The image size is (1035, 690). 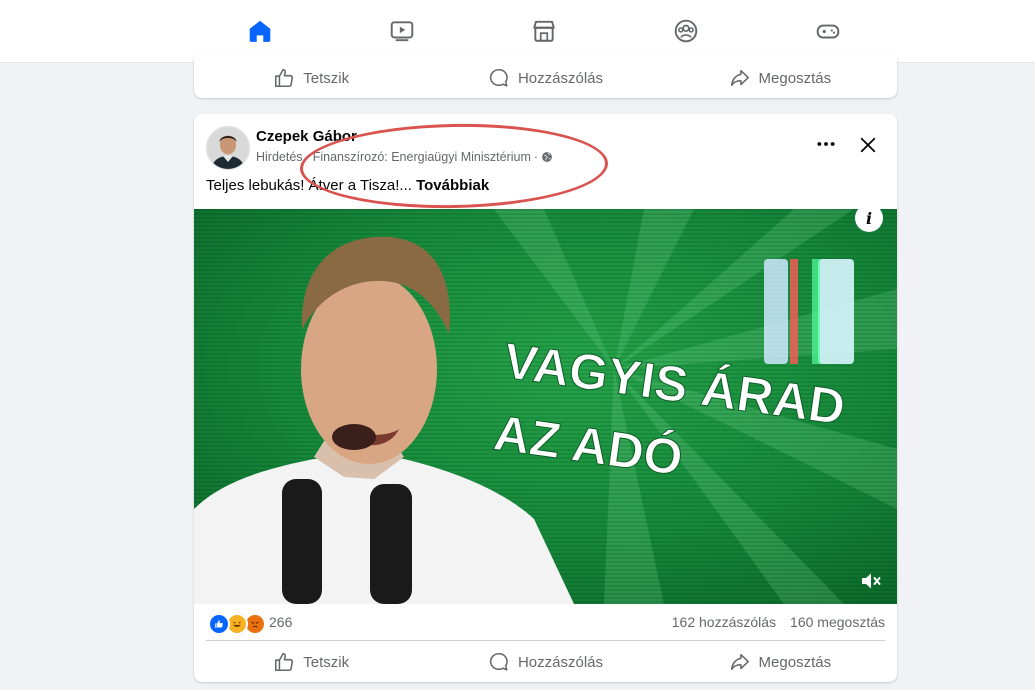 What do you see at coordinates (279, 157) in the screenshot?
I see `sponsored-label: Hirdetés` at bounding box center [279, 157].